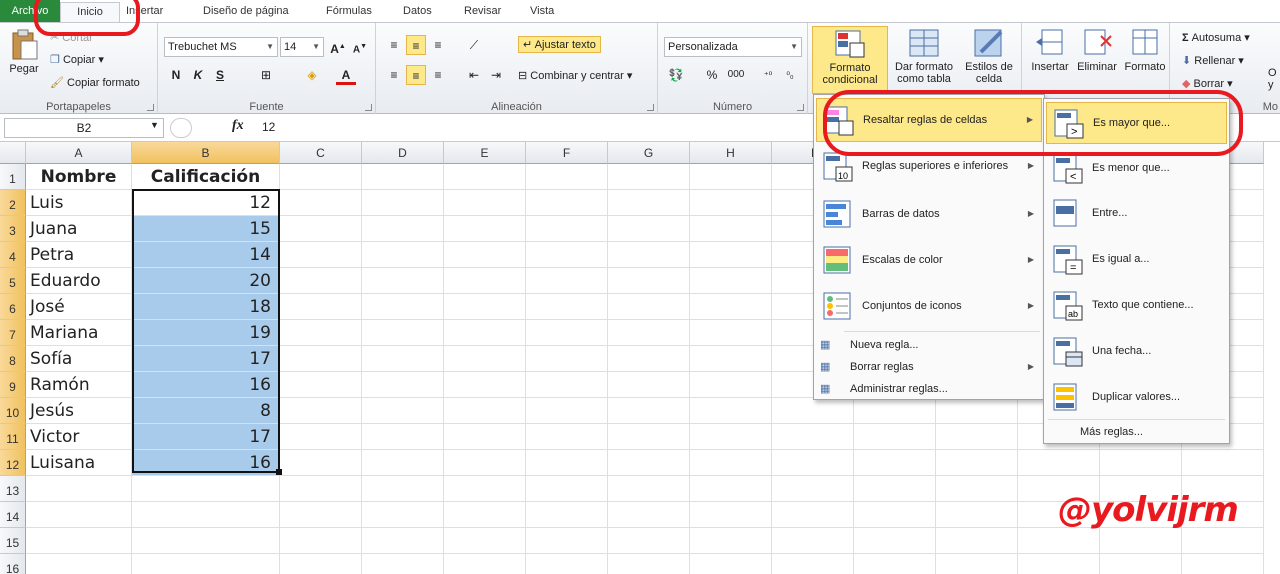  Describe the element at coordinates (13, 385) in the screenshot. I see `row-header: 9` at that location.